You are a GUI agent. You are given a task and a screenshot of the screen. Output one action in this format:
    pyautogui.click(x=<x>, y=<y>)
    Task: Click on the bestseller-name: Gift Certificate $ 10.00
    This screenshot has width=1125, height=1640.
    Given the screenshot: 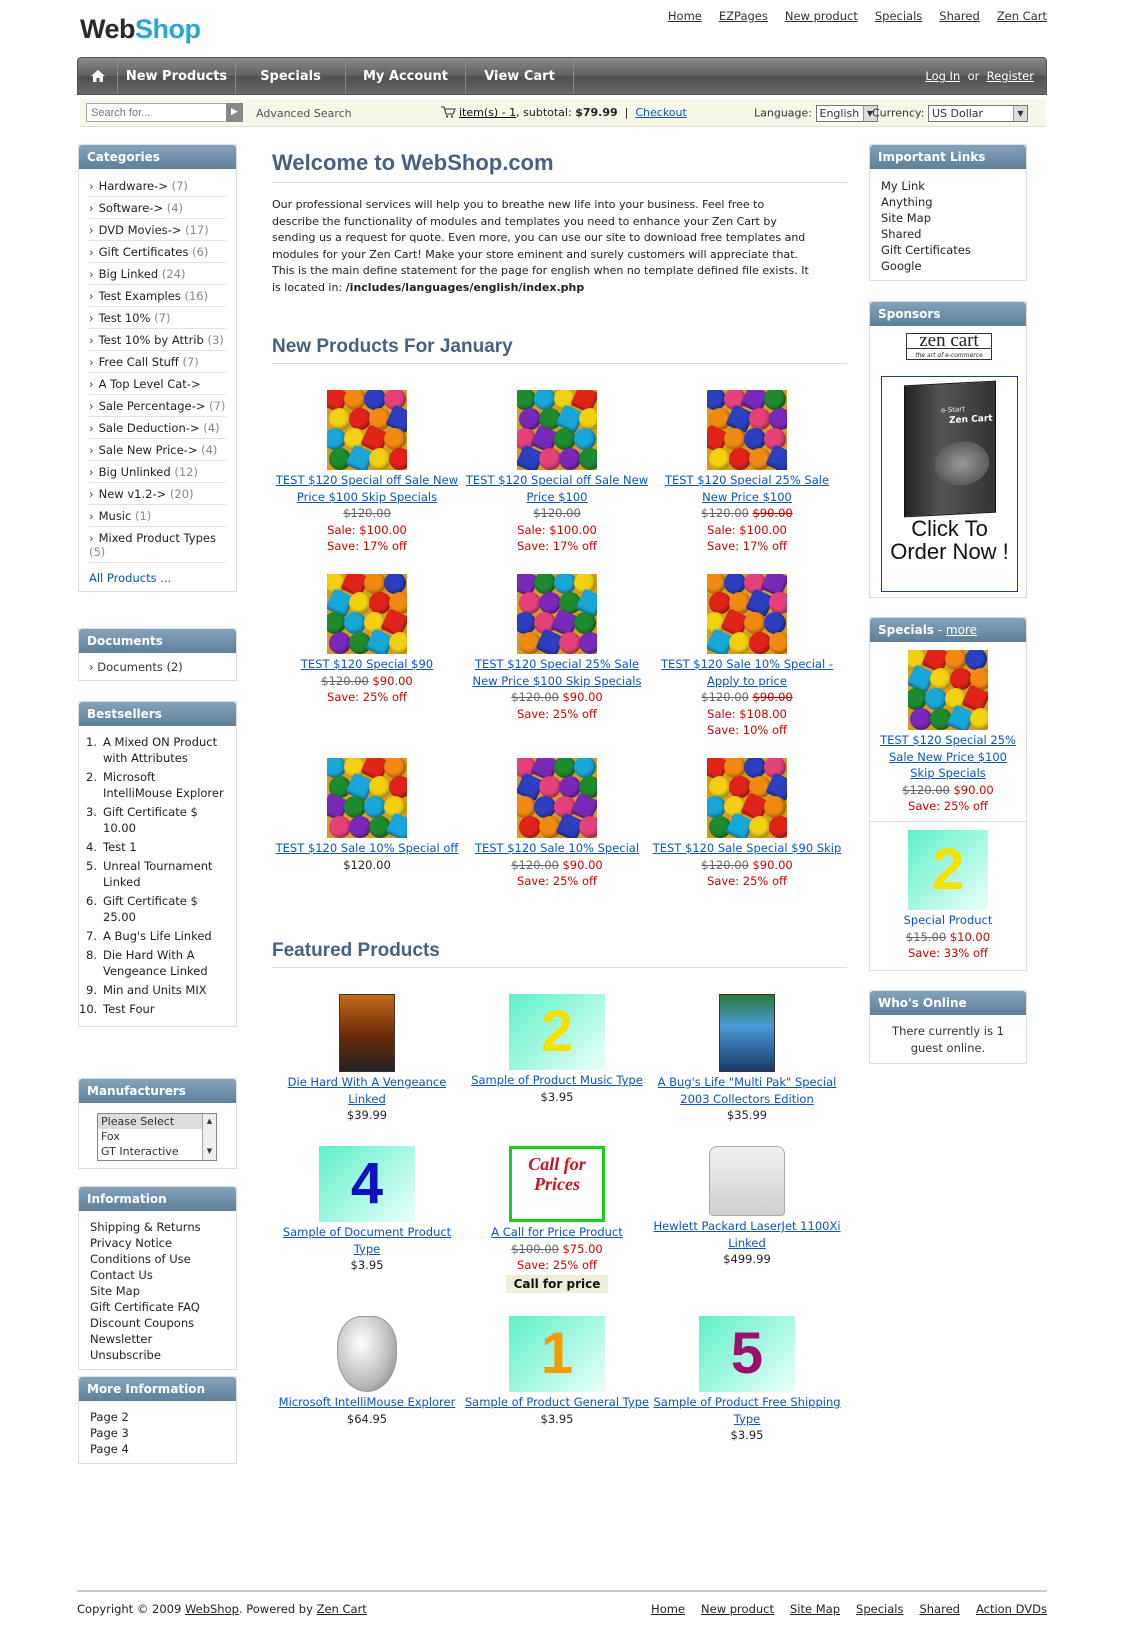 What is the action you would take?
    pyautogui.click(x=164, y=820)
    